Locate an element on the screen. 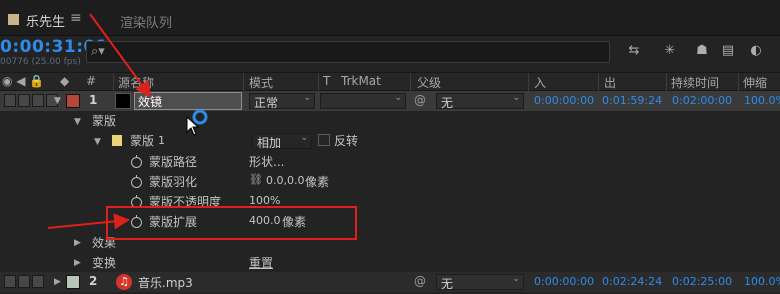  busy-indicator-icon is located at coordinates (200, 117).